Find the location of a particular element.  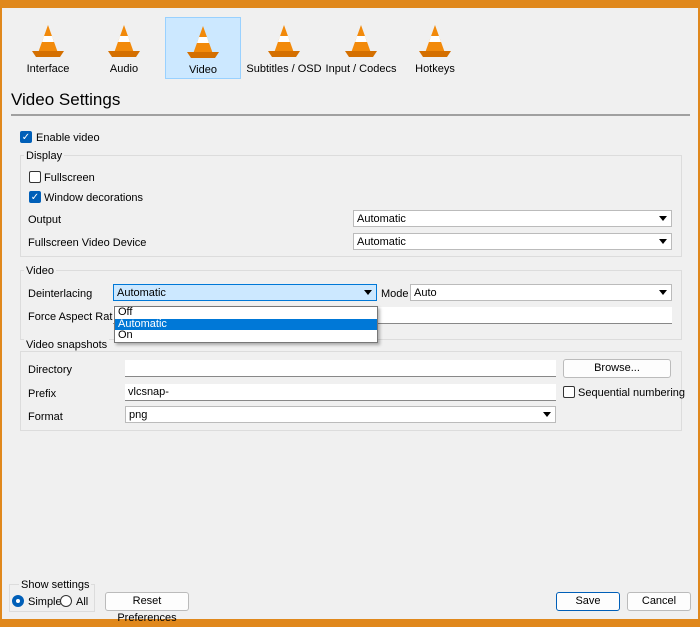

video-group-title: Video is located at coordinates (40, 271).